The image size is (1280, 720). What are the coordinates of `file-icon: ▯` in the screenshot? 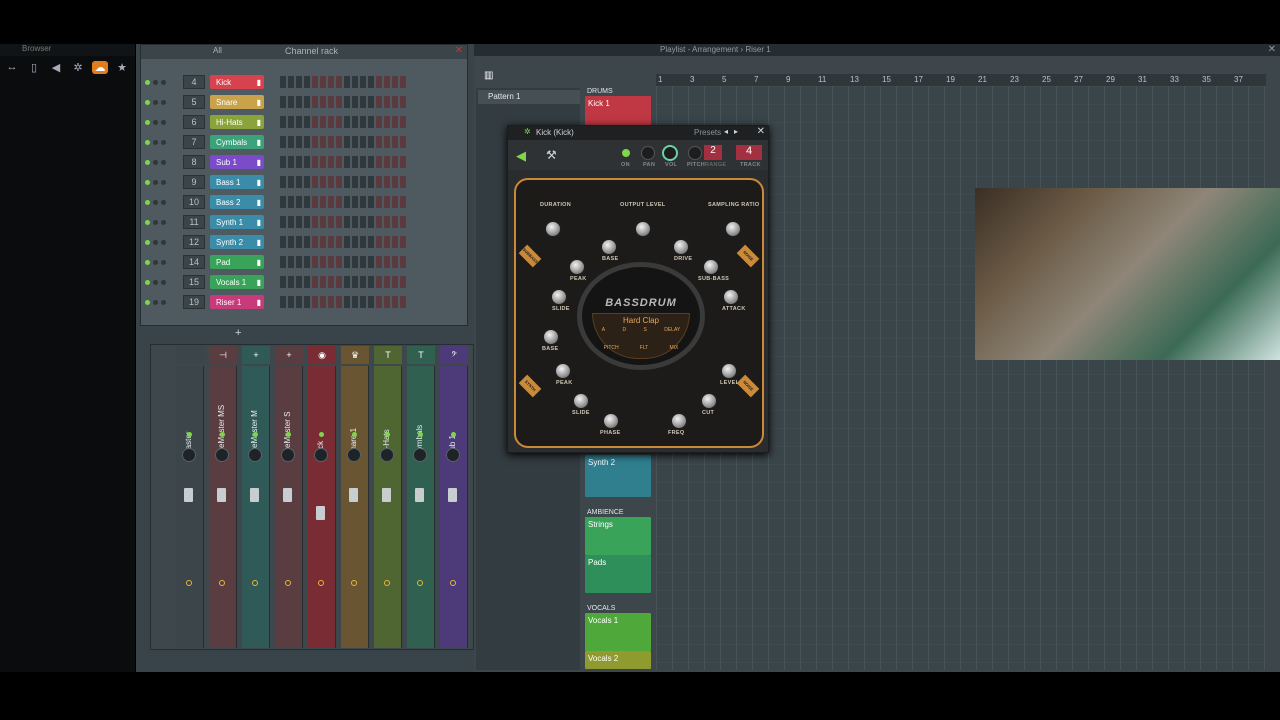 It's located at (34, 67).